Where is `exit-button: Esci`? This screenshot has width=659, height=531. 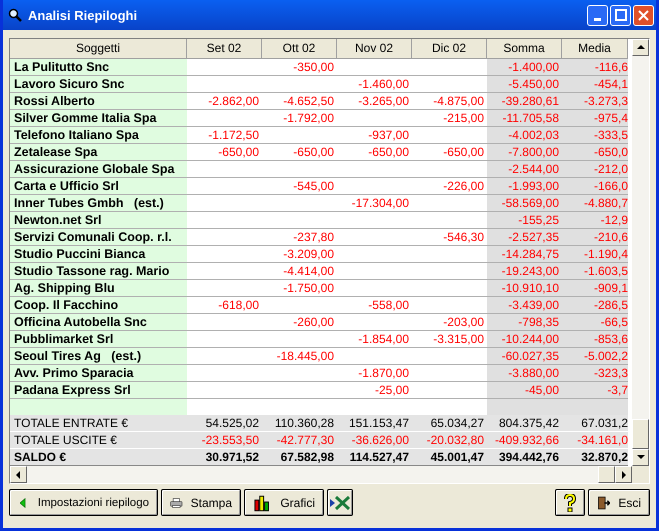 exit-button: Esci is located at coordinates (619, 502).